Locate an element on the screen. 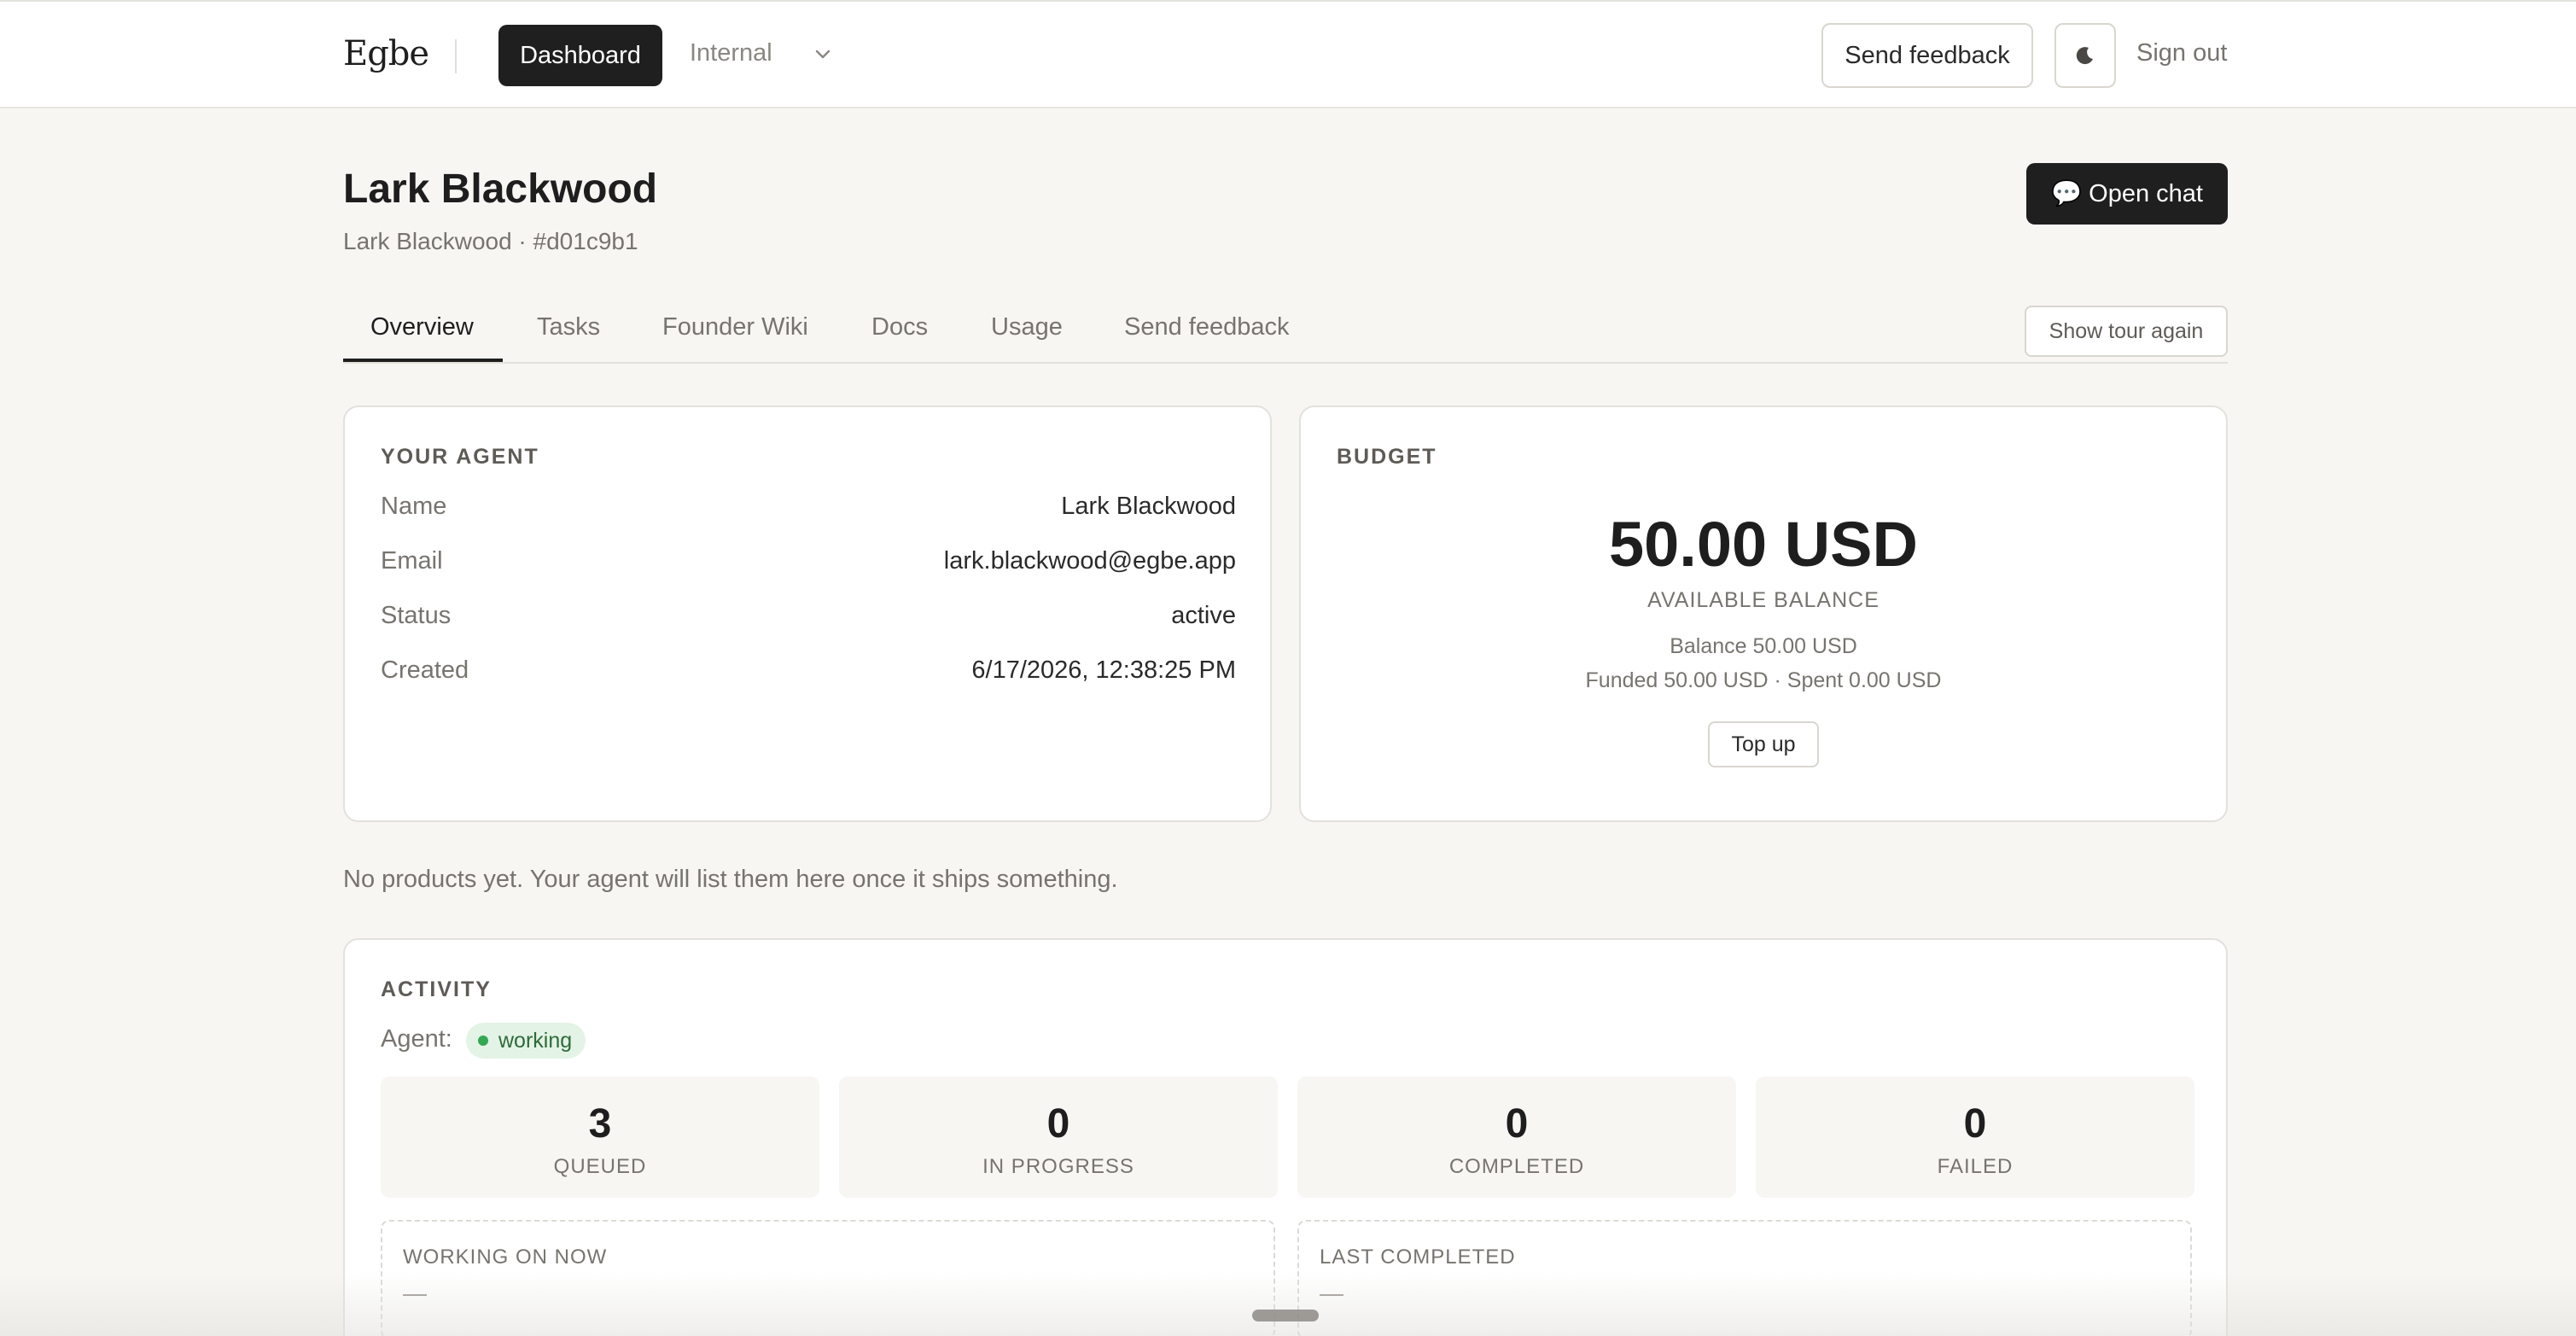 The height and width of the screenshot is (1336, 2576). theme-toggle-button is located at coordinates (2085, 55).